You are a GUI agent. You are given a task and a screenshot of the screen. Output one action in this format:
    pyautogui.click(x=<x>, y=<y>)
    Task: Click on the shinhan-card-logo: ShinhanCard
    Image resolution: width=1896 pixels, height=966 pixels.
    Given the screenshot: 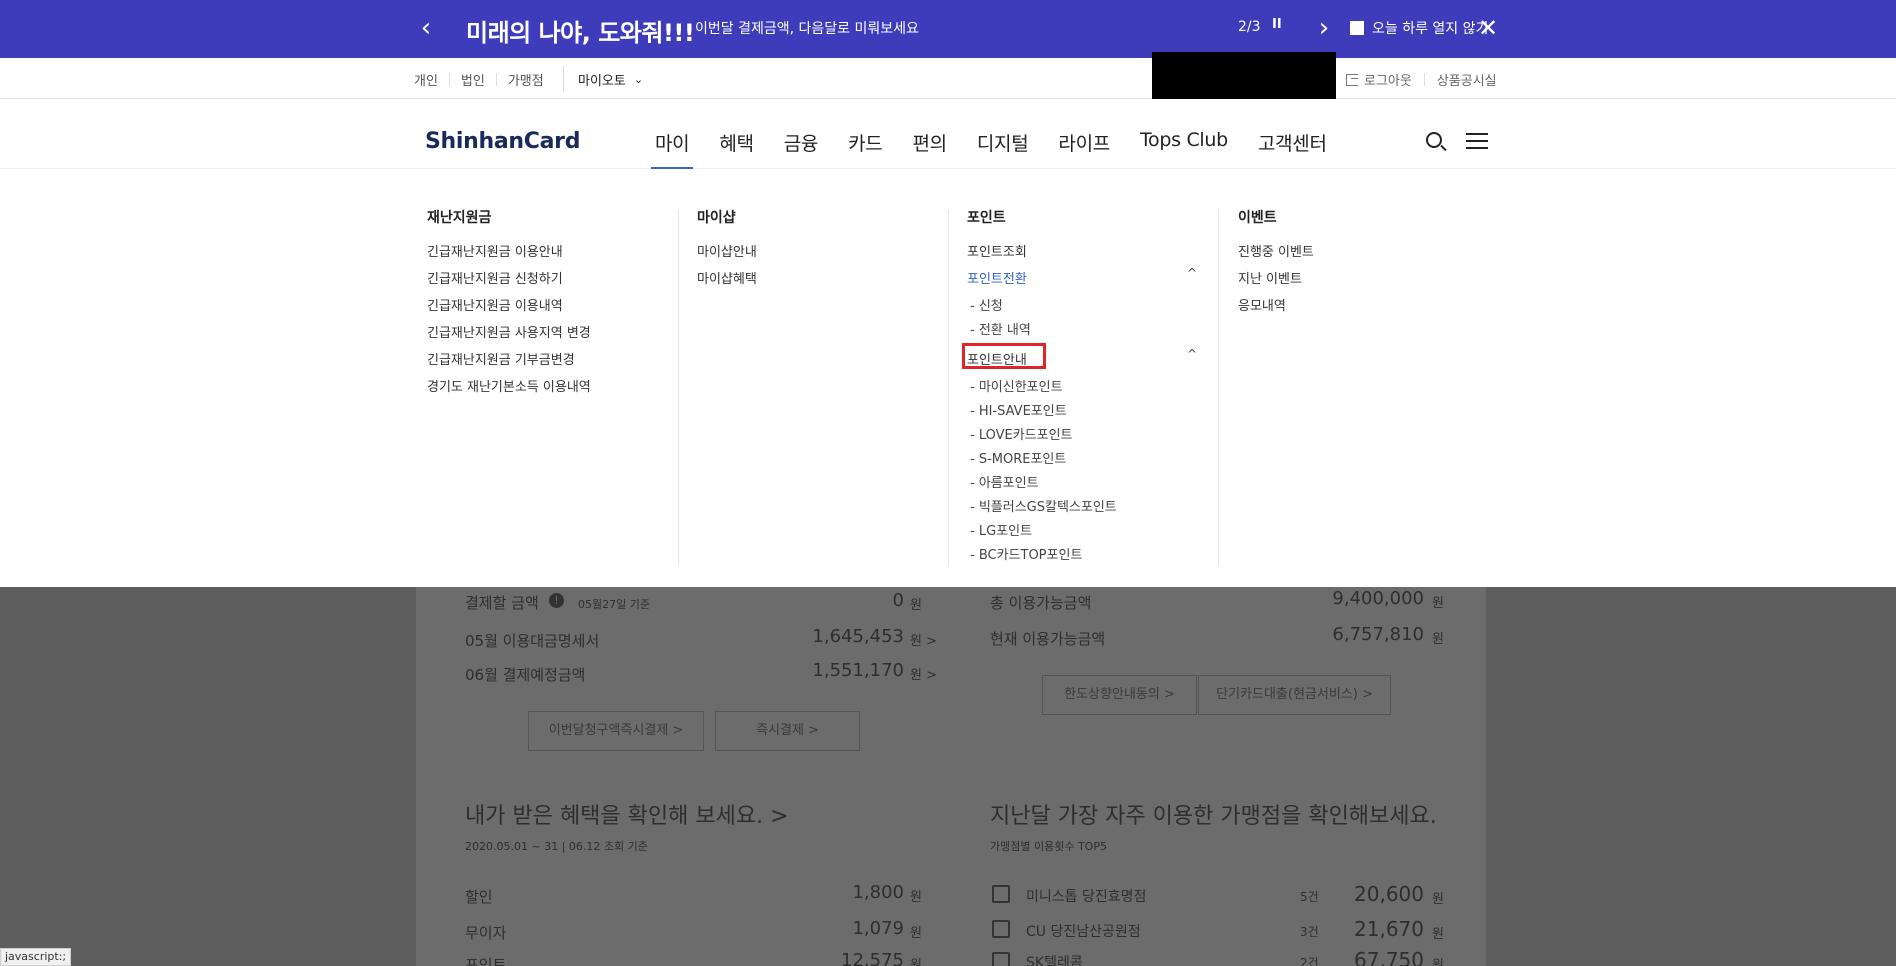 What is the action you would take?
    pyautogui.click(x=502, y=141)
    